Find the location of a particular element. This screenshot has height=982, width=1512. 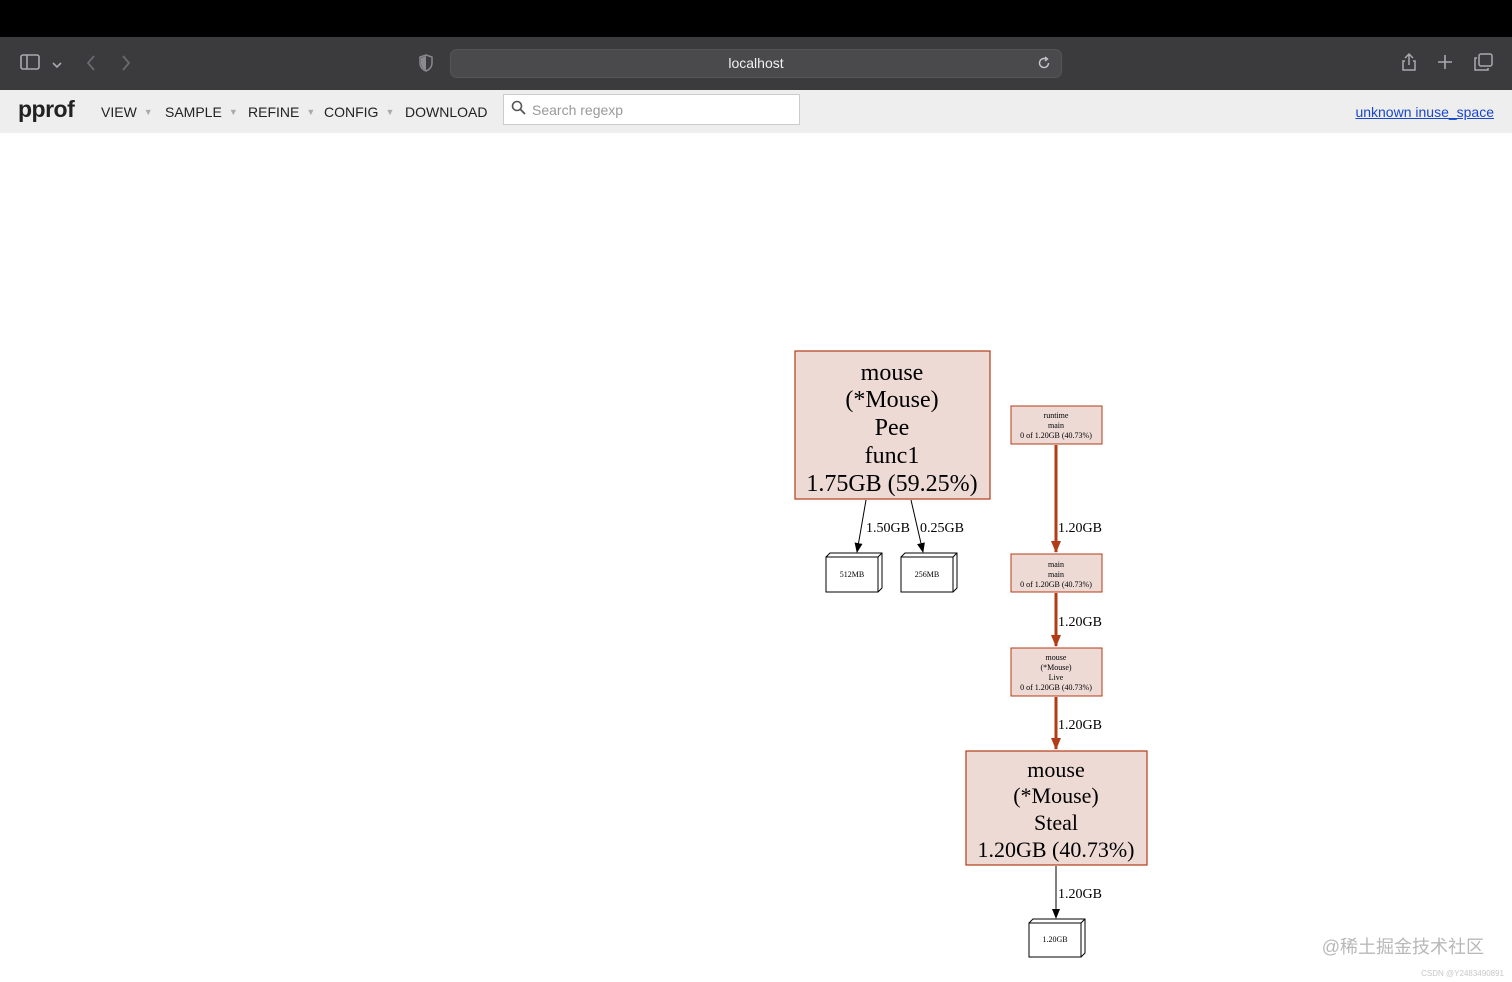

screen-top-bar is located at coordinates (756, 18).